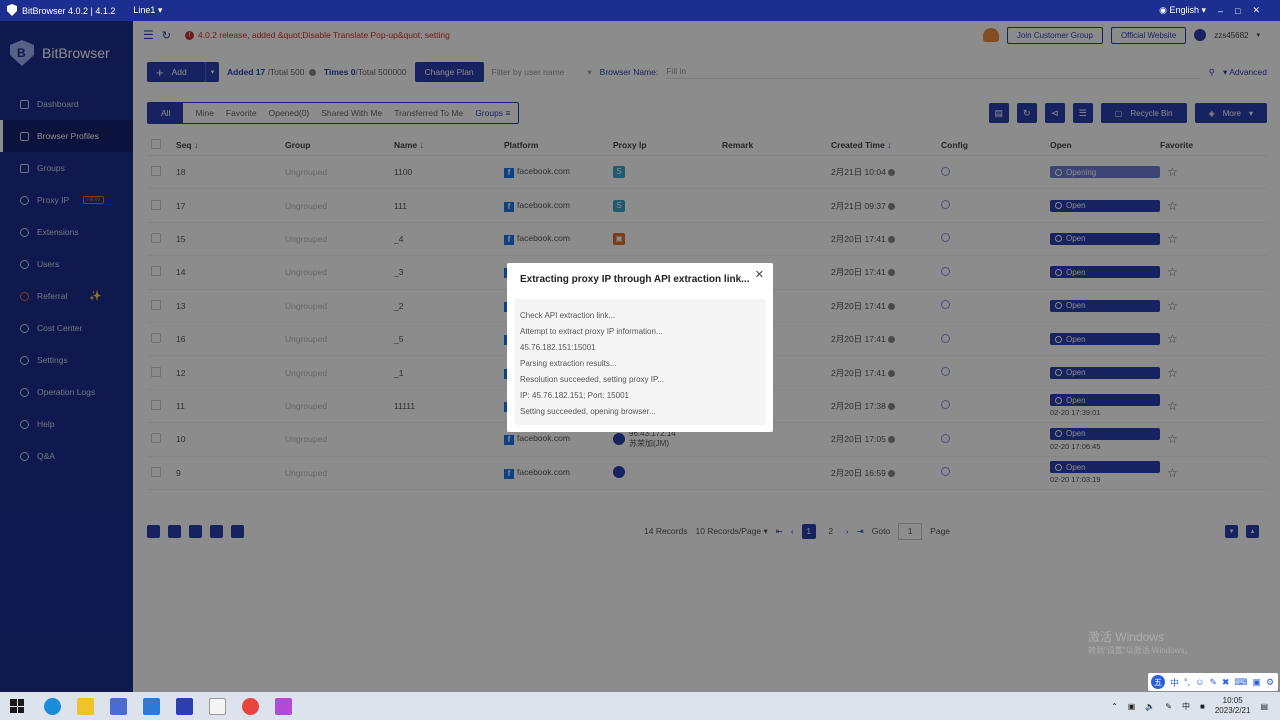  I want to click on window-title: BitBrowser 4.0.2 | 4.1.2, so click(69, 10).